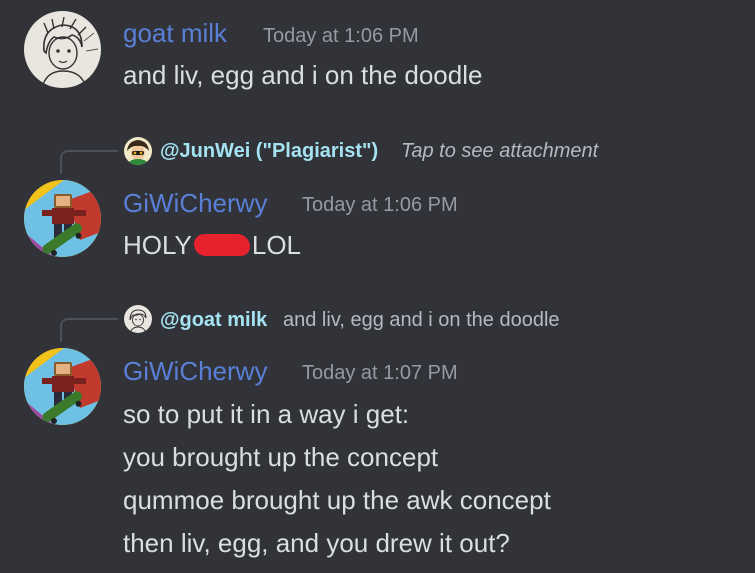  What do you see at coordinates (316, 543) in the screenshot?
I see `message-text: then liv, egg, and you drew it out?` at bounding box center [316, 543].